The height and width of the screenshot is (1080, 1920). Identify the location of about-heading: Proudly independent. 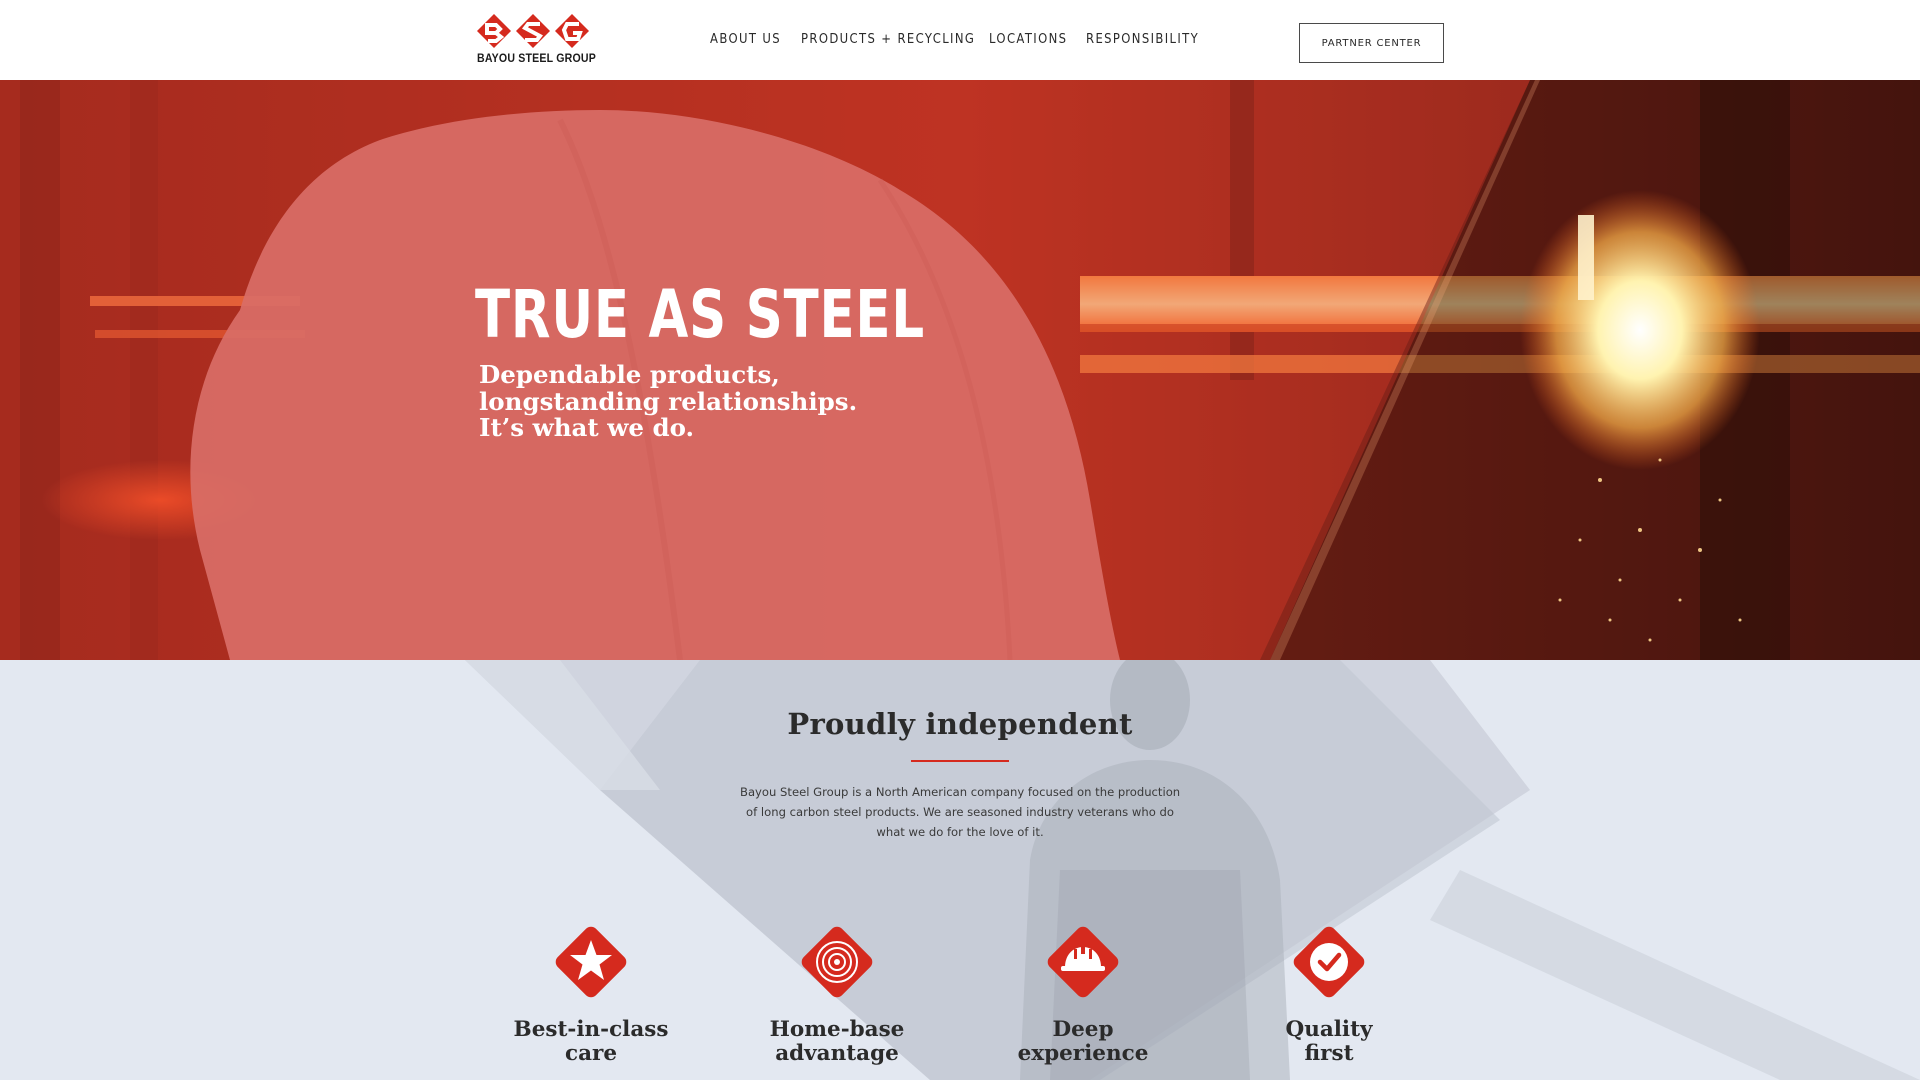
(960, 724).